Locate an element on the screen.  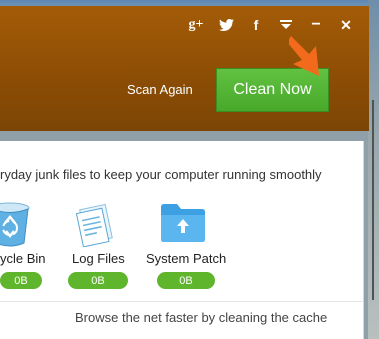
facebook-icon: f is located at coordinates (256, 25).